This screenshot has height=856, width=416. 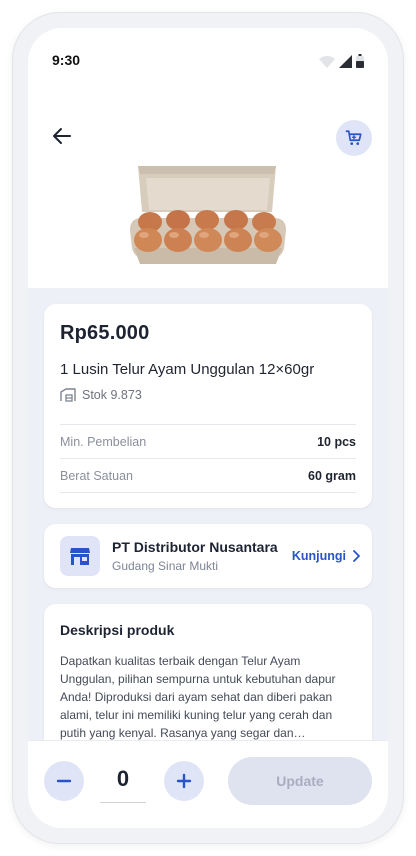 What do you see at coordinates (68, 395) in the screenshot?
I see `warehouse-icon` at bounding box center [68, 395].